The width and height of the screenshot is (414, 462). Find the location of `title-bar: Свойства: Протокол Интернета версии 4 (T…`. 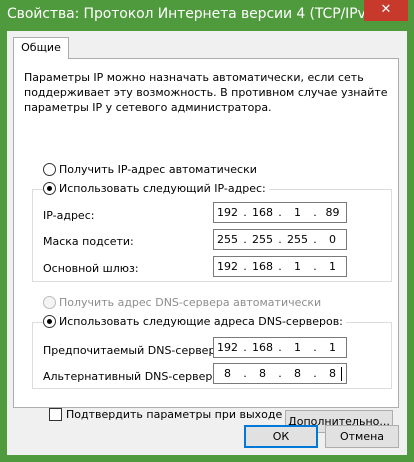

title-bar: Свойства: Протокол Интернета версии 4 (T… is located at coordinates (207, 15).